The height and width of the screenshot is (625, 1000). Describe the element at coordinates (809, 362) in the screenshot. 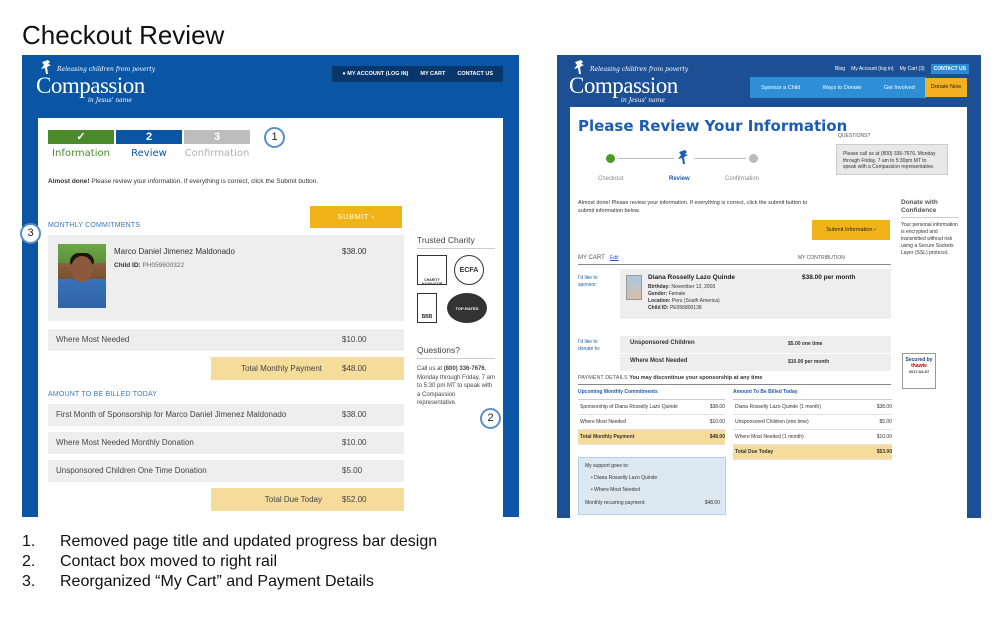

I see `row-value: $10.00 per month` at that location.